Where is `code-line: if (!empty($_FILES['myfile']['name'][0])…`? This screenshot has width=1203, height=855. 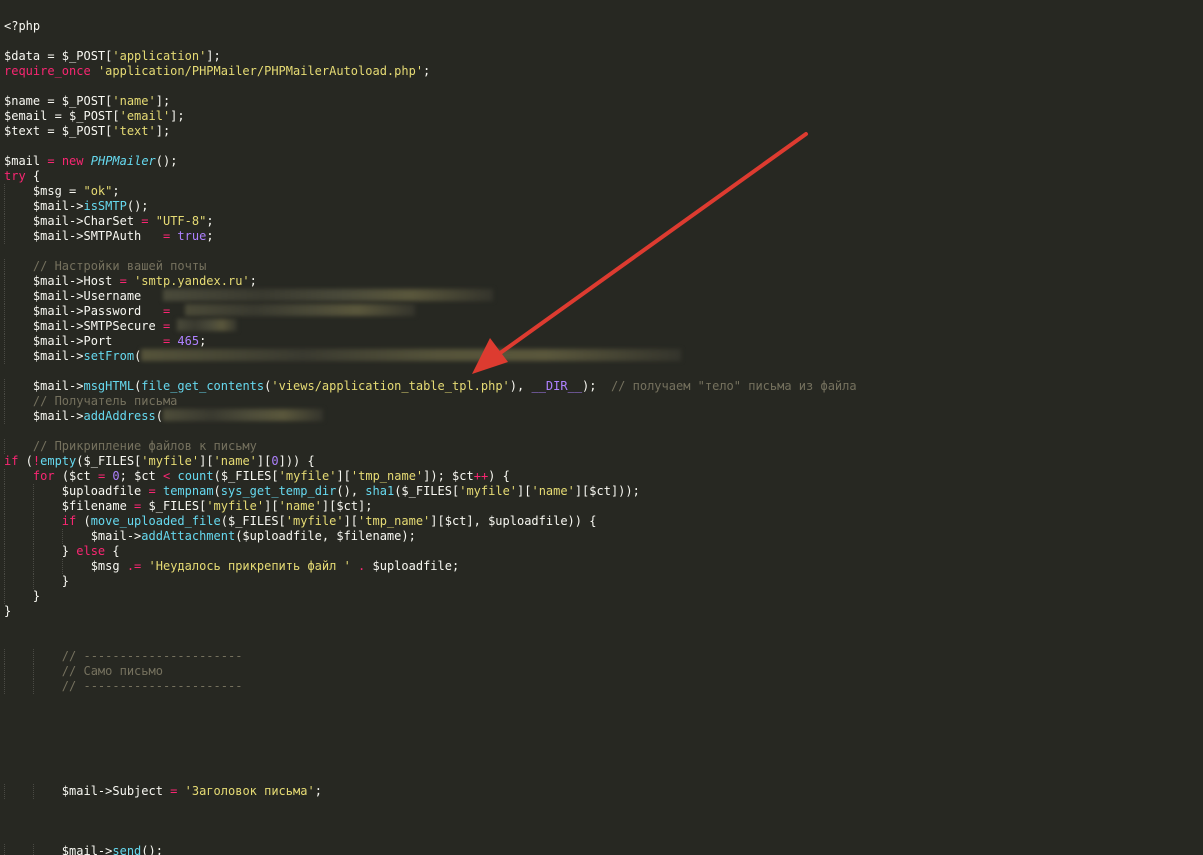
code-line: if (!empty($_FILES['myfile']['name'][0])… is located at coordinates (430, 461).